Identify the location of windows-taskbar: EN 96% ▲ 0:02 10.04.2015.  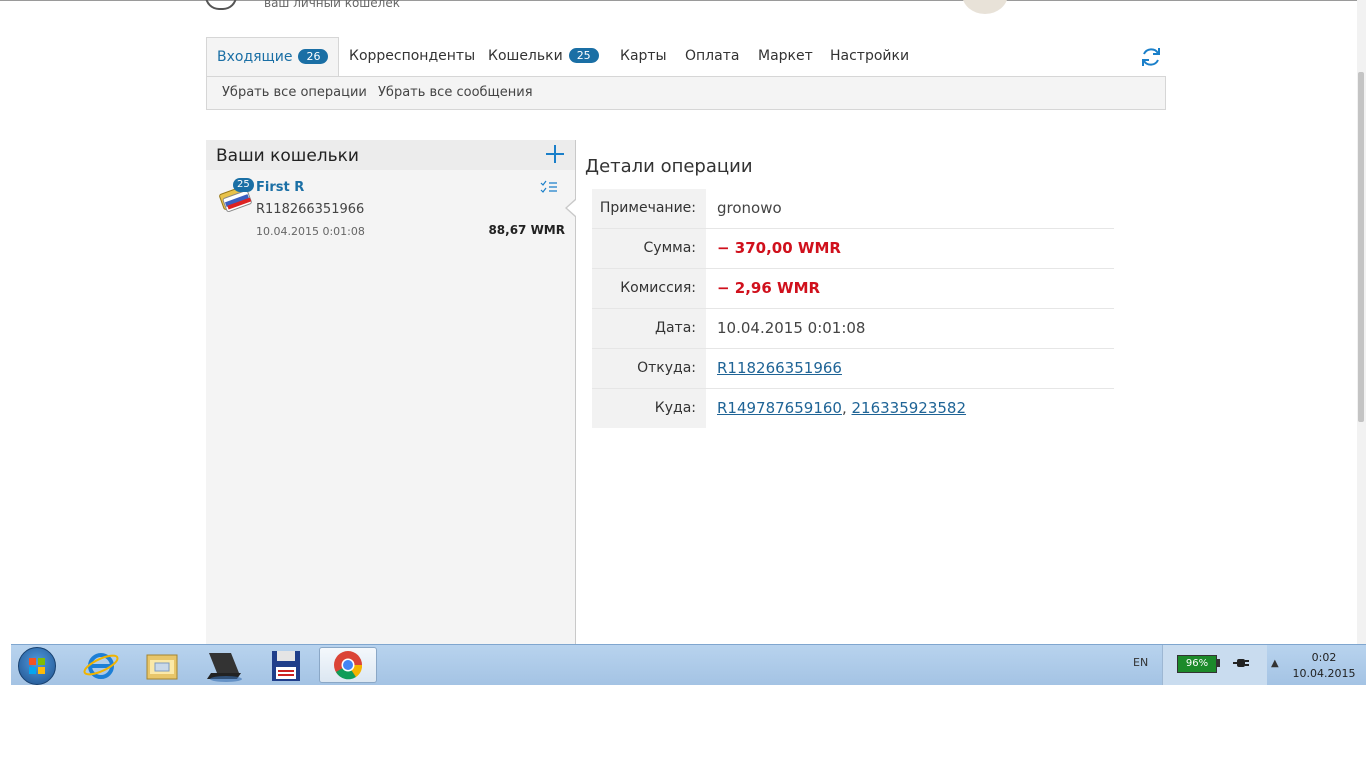
(688, 664).